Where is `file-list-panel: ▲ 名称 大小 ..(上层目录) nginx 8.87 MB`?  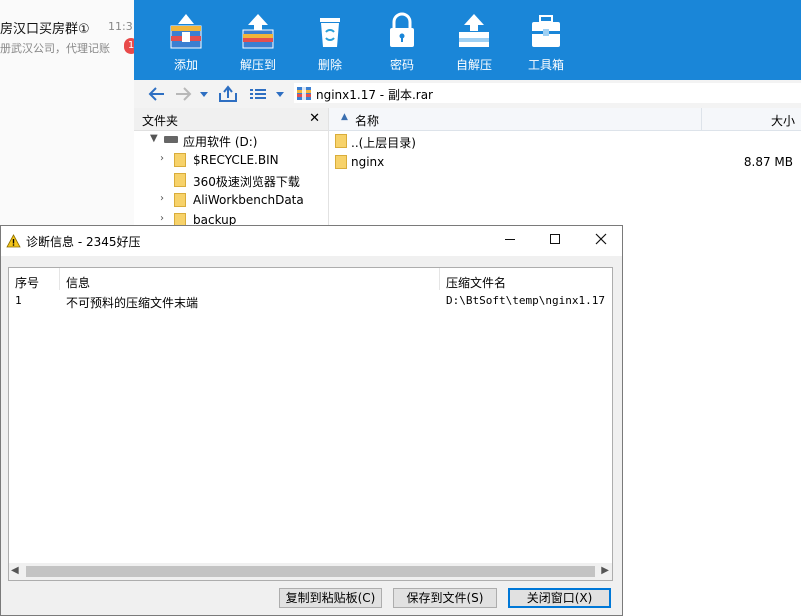 file-list-panel: ▲ 名称 大小 ..(上层目录) nginx 8.87 MB is located at coordinates (565, 168).